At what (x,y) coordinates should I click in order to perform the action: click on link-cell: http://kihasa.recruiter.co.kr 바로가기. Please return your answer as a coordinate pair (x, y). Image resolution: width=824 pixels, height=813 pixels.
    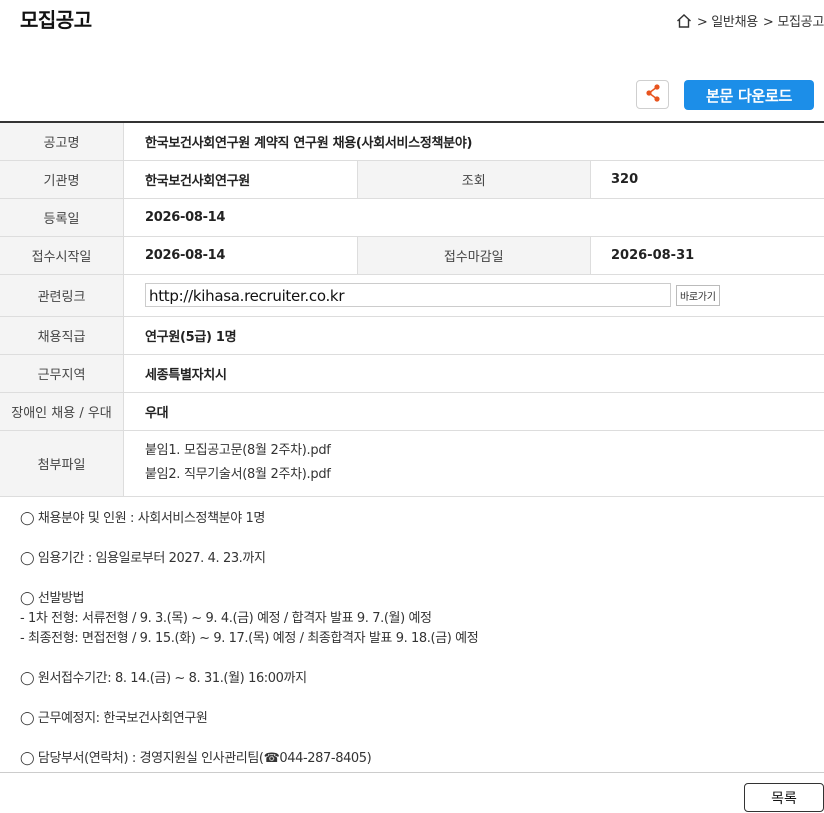
    Looking at the image, I should click on (473, 295).